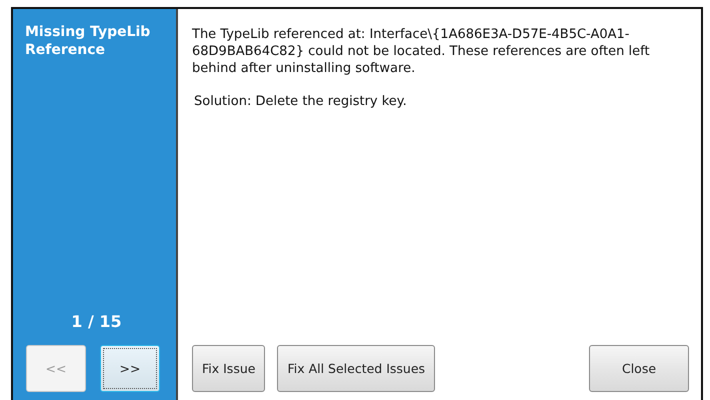  Describe the element at coordinates (96, 321) in the screenshot. I see `issue-counter: 1 / 15` at that location.